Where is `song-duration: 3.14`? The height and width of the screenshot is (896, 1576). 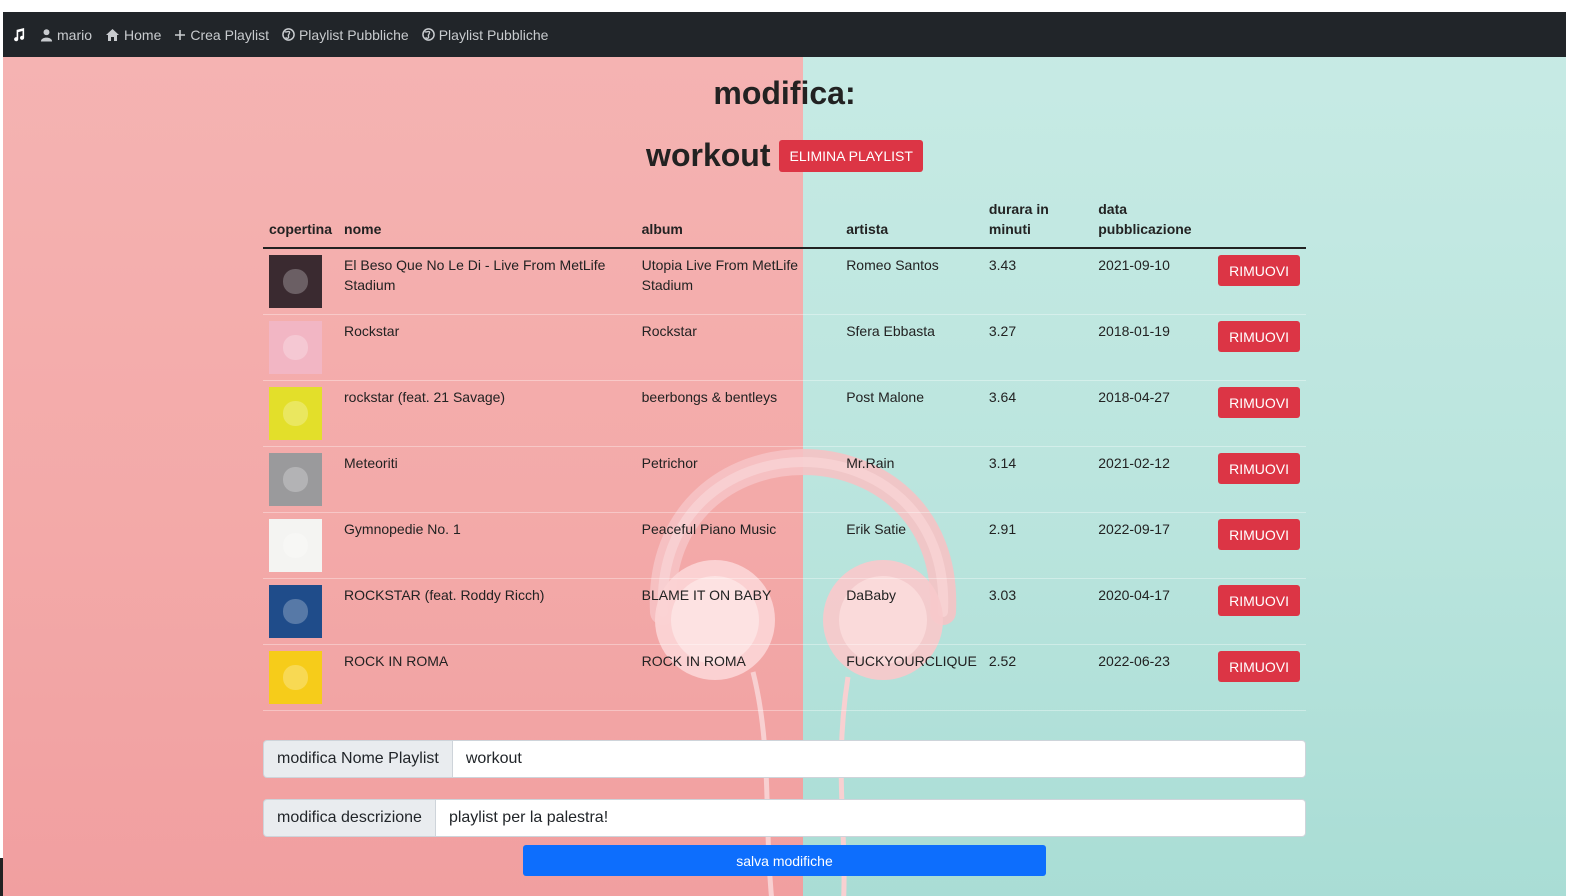
song-duration: 3.14 is located at coordinates (1037, 479).